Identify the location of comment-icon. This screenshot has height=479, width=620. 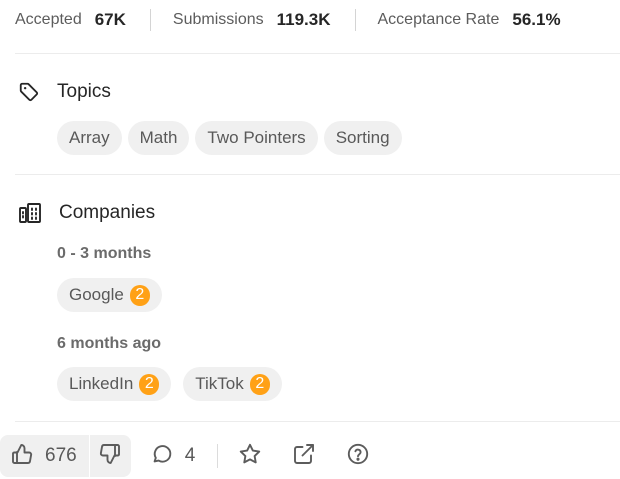
(162, 456).